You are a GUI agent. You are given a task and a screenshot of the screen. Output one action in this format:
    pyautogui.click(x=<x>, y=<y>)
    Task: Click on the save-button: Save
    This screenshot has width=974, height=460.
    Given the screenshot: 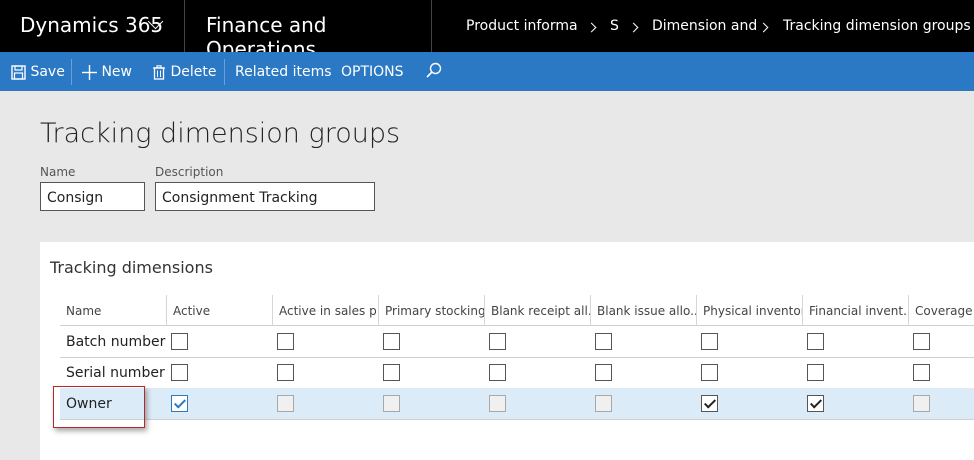 What is the action you would take?
    pyautogui.click(x=38, y=72)
    